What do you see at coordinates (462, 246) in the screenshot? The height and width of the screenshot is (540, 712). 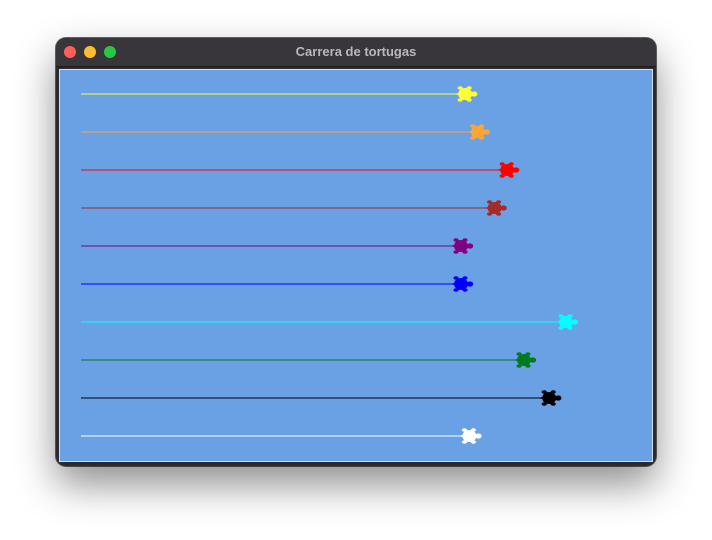 I see `turtle-purple-icon` at bounding box center [462, 246].